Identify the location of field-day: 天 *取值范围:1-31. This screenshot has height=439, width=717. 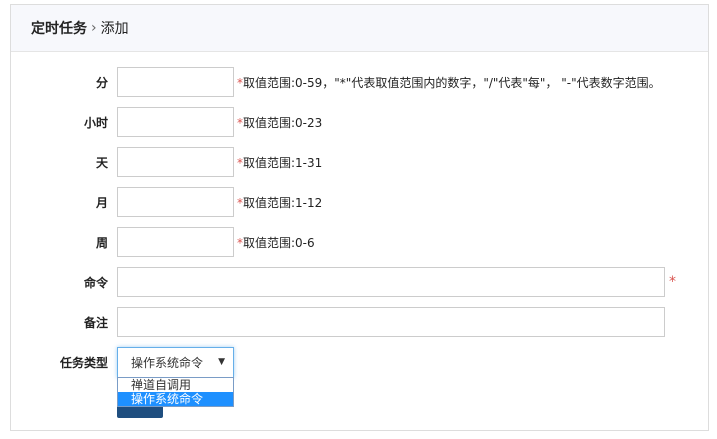
(359, 162).